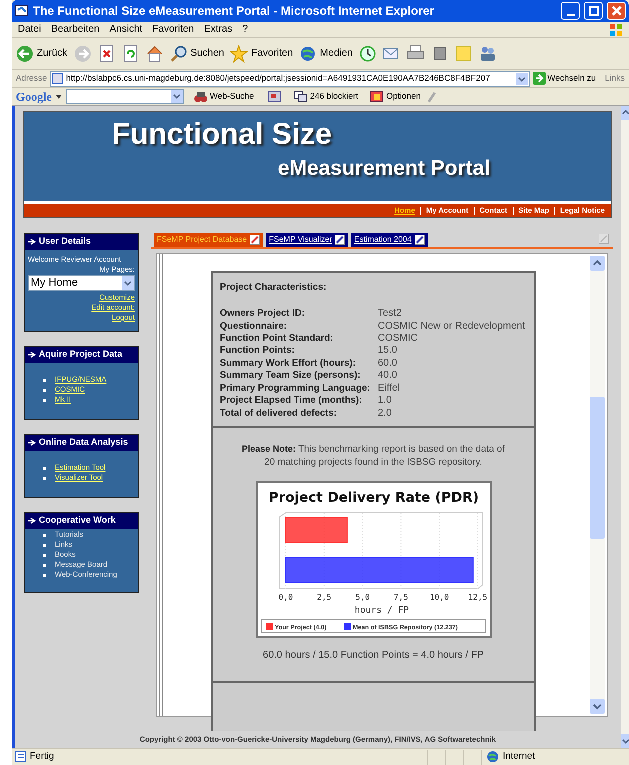 The height and width of the screenshot is (765, 629). What do you see at coordinates (218, 29) in the screenshot?
I see `menu-item: Extras` at bounding box center [218, 29].